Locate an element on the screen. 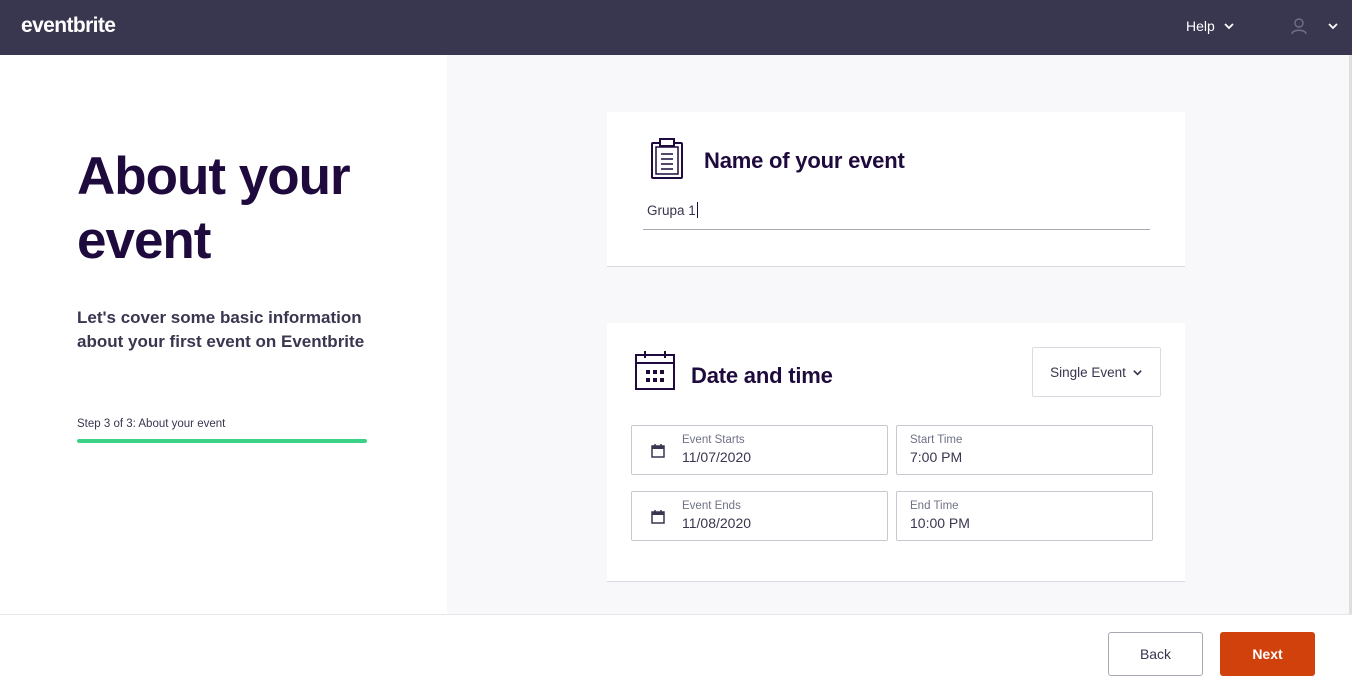 The width and height of the screenshot is (1352, 692). clipboard-icon is located at coordinates (667, 158).